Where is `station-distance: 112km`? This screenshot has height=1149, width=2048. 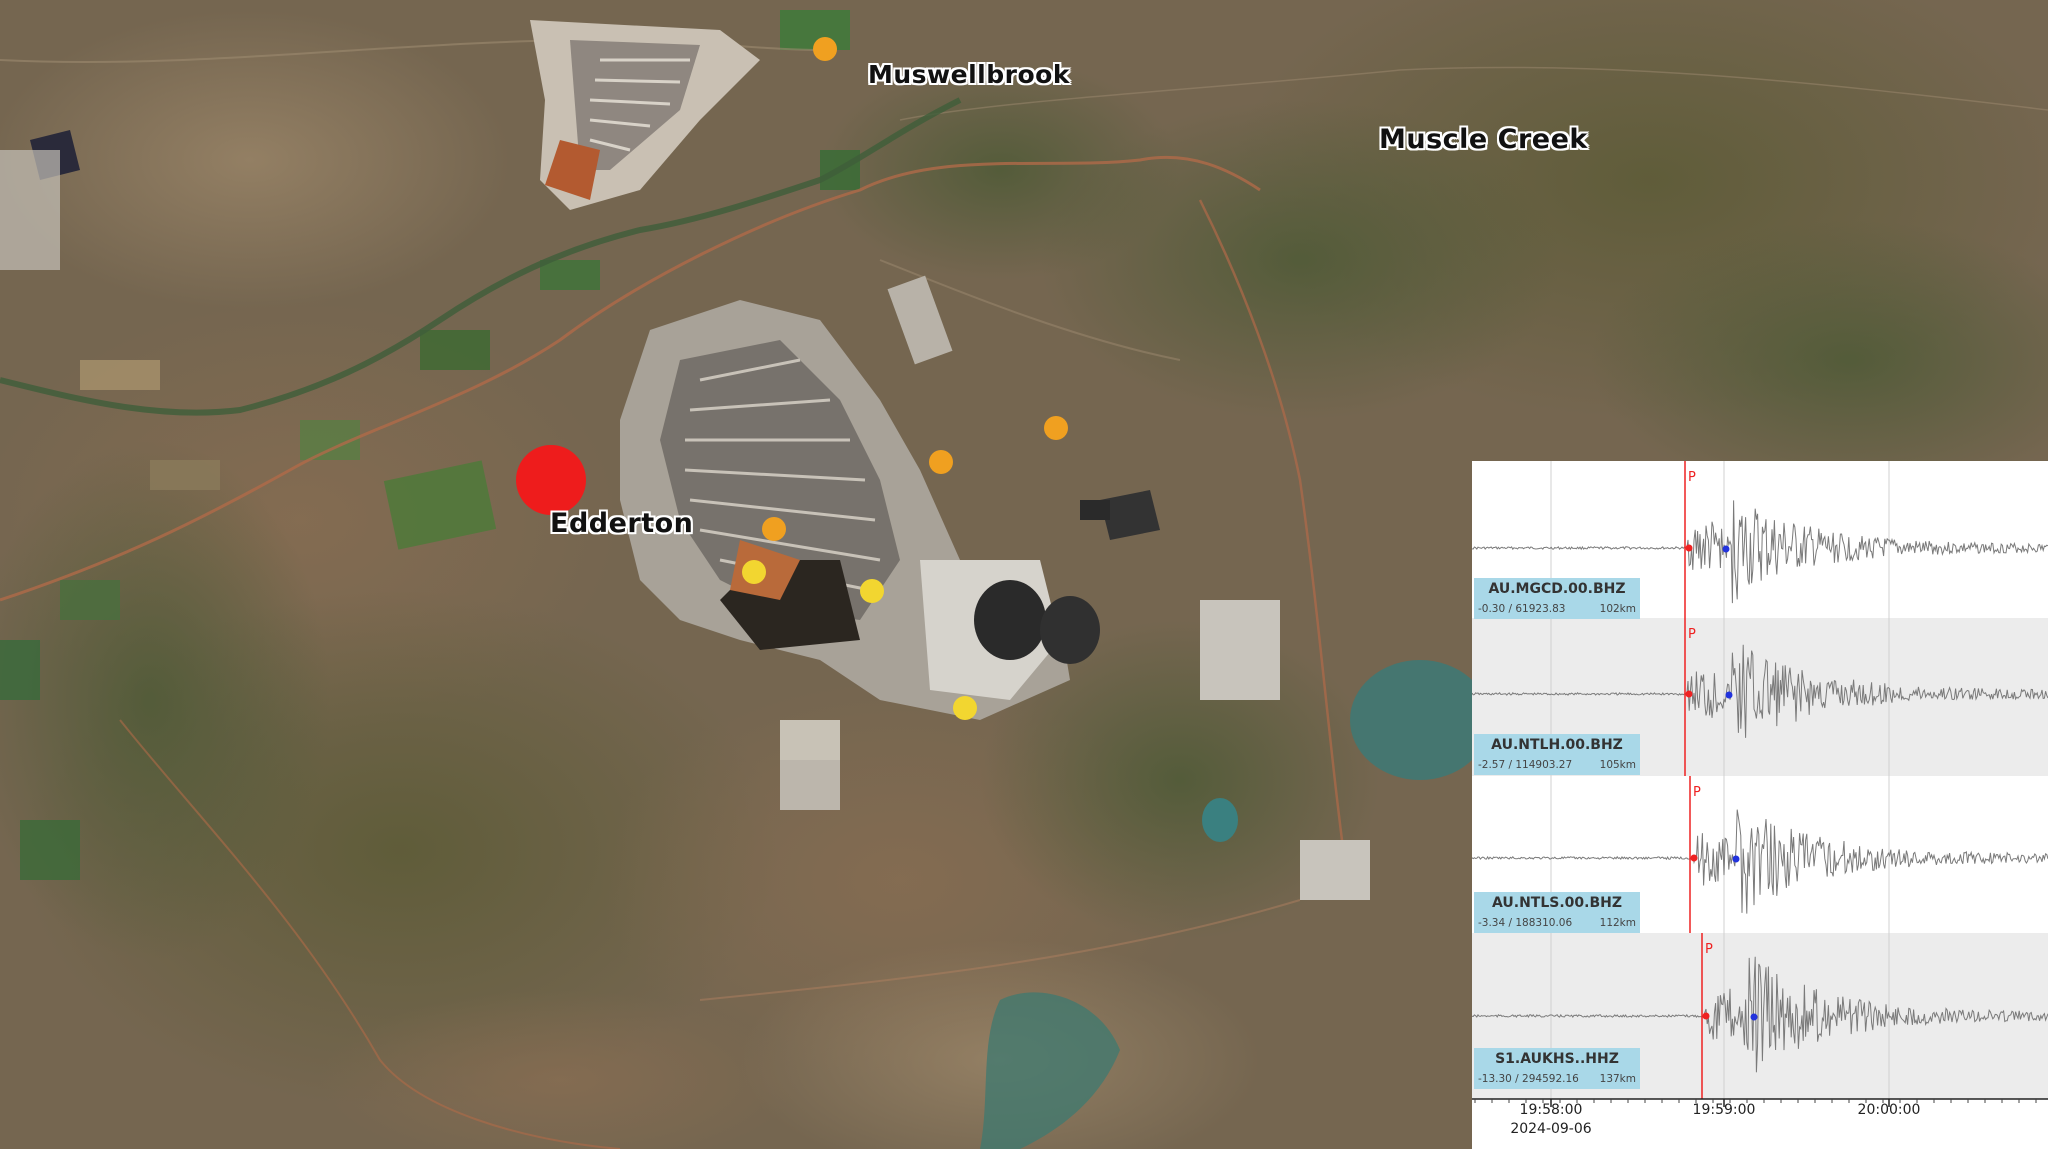
station-distance: 112km is located at coordinates (1617, 923).